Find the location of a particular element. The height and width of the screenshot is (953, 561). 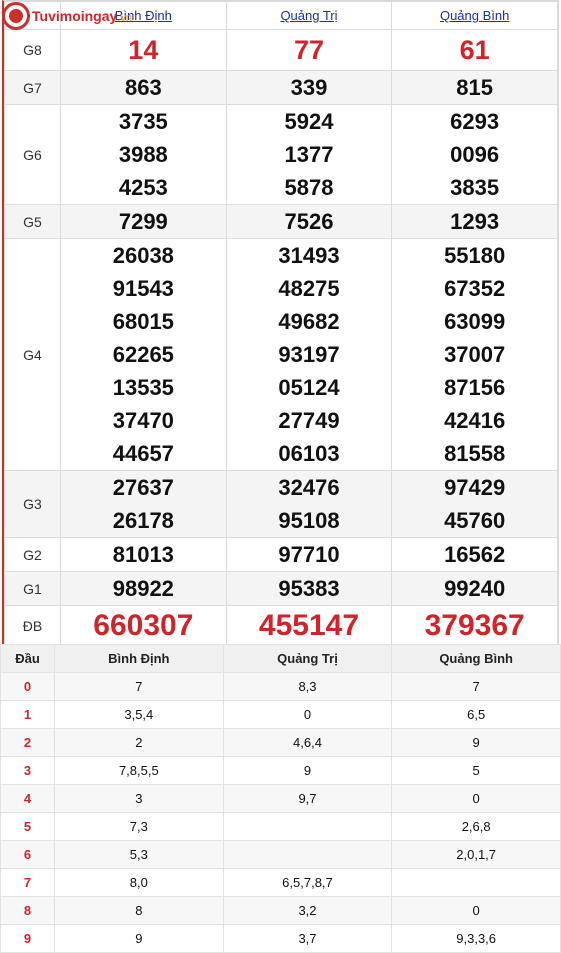

site-logo: Tuvimoingay.vn is located at coordinates (67, 16).